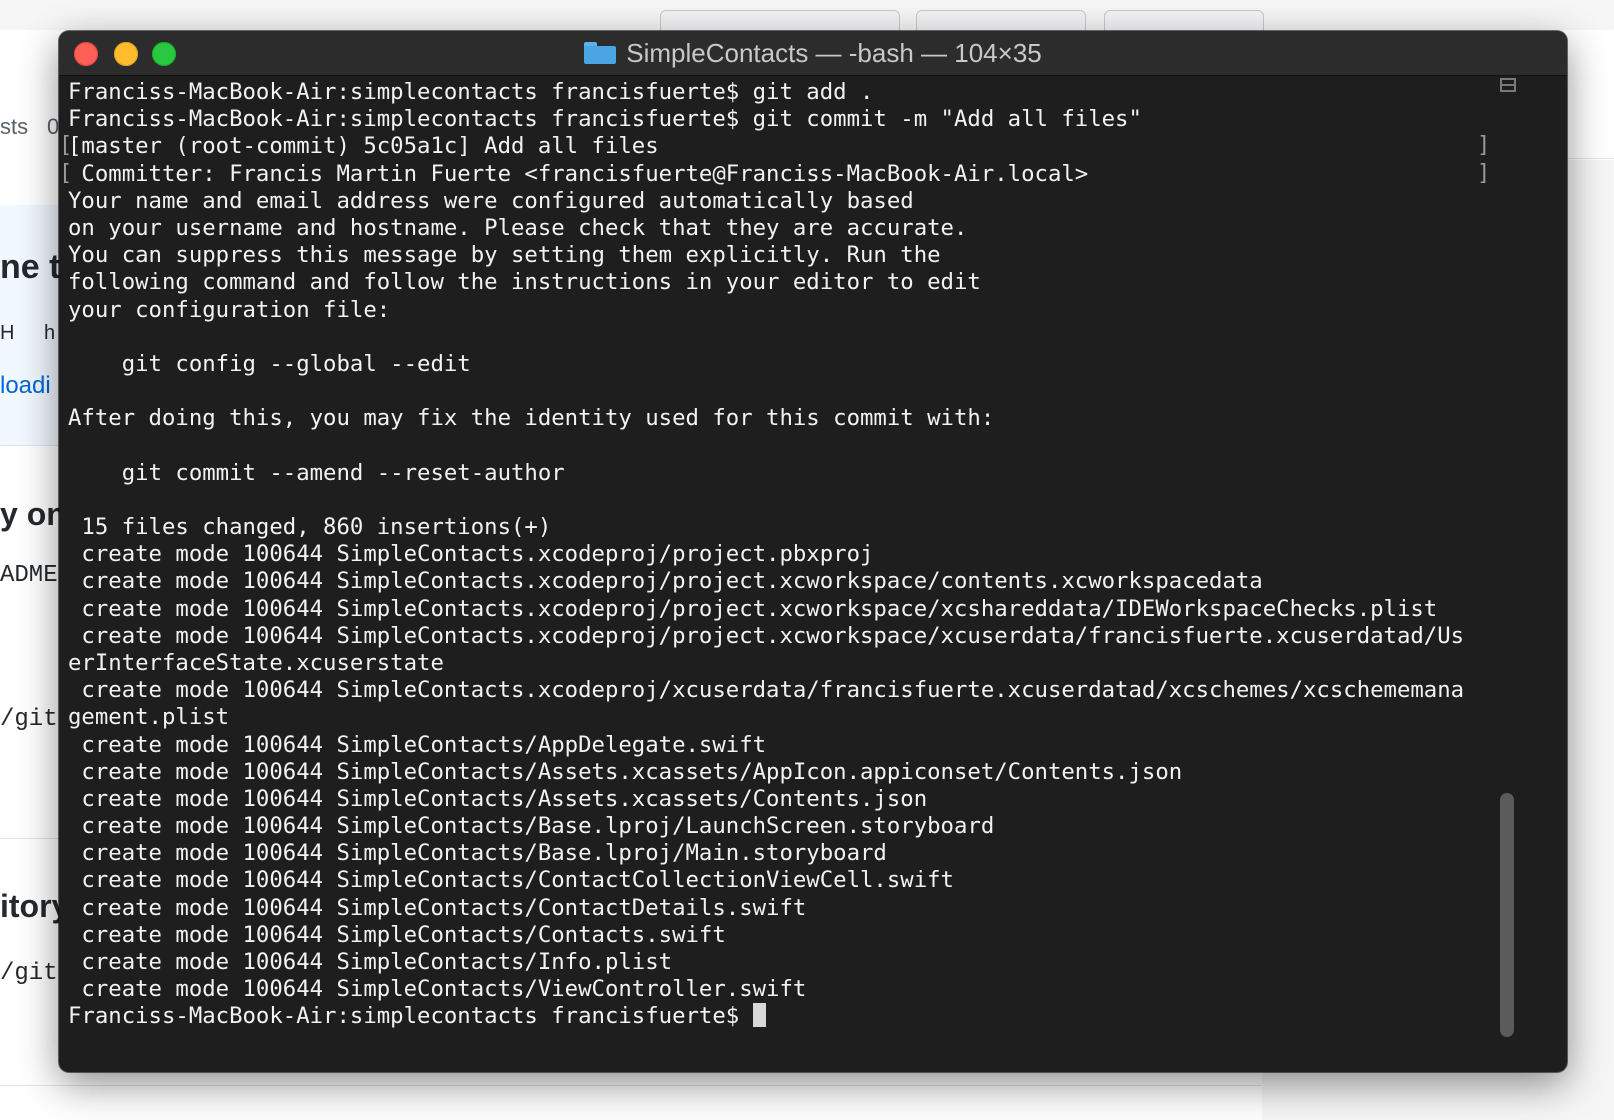 The image size is (1614, 1120). What do you see at coordinates (310, 527) in the screenshot?
I see `terminal-line: 15 files changed, 860 insertions(+)` at bounding box center [310, 527].